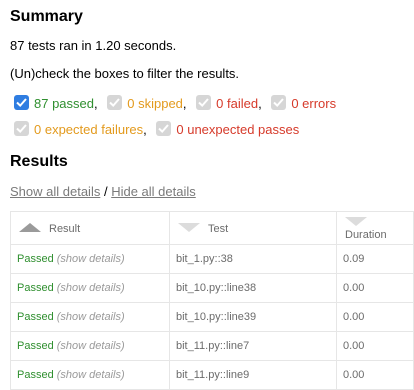 Image resolution: width=414 pixels, height=390 pixels. I want to click on checkbox-failed, so click(204, 102).